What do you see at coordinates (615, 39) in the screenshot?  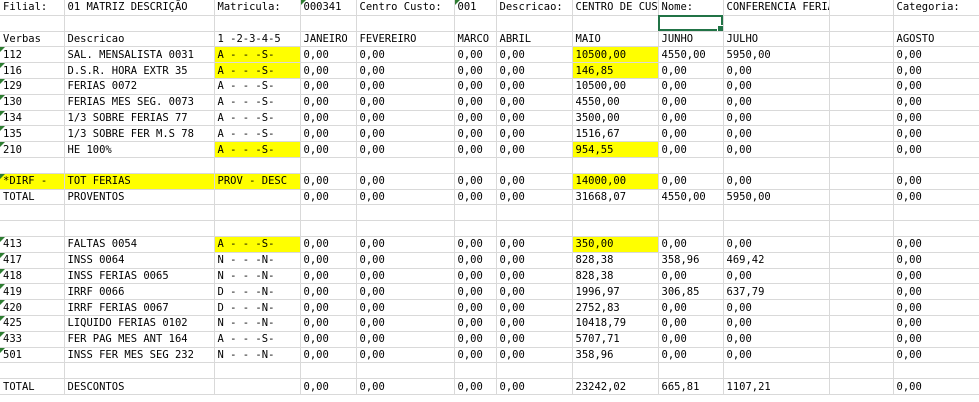 I see `sheet-cell: MAIO` at bounding box center [615, 39].